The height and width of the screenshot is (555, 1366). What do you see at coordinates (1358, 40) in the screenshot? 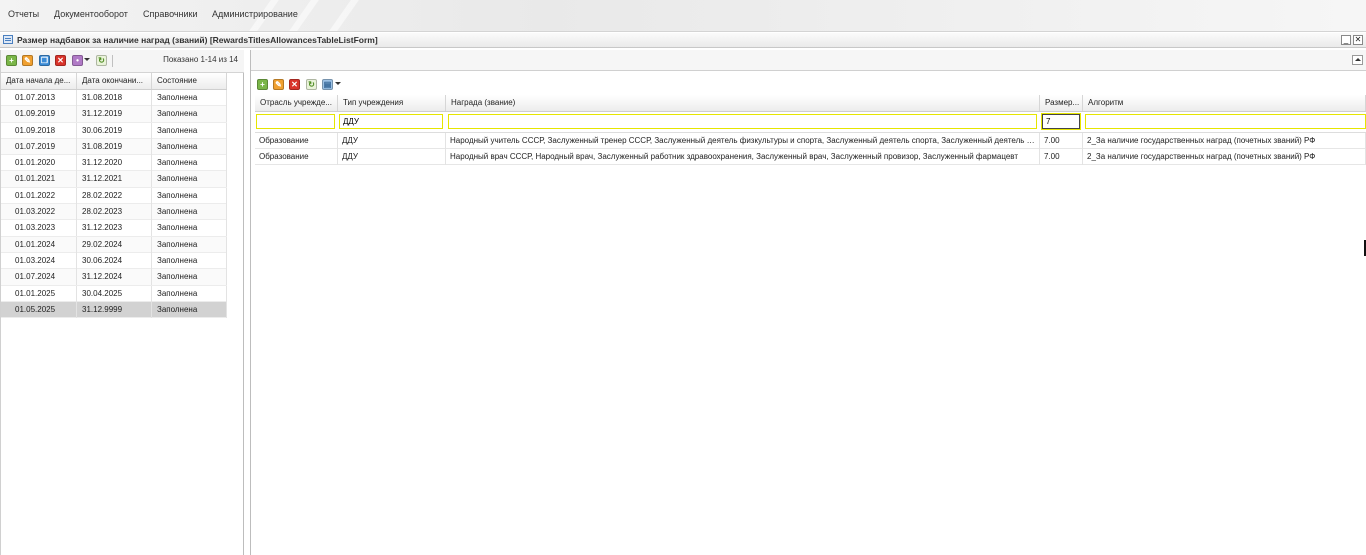
I see `close-button: ✕` at bounding box center [1358, 40].